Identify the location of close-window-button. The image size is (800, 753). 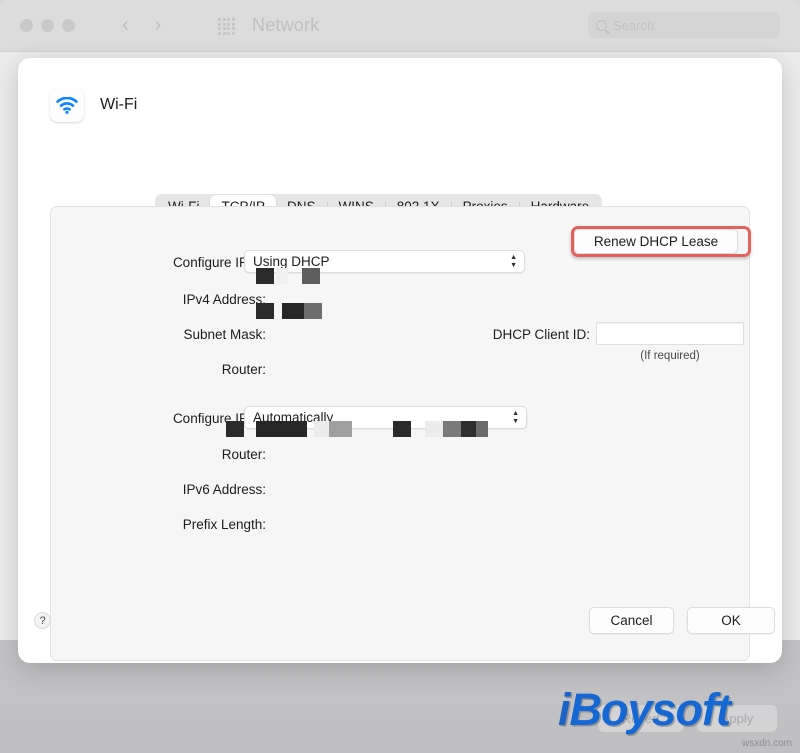
(26, 25).